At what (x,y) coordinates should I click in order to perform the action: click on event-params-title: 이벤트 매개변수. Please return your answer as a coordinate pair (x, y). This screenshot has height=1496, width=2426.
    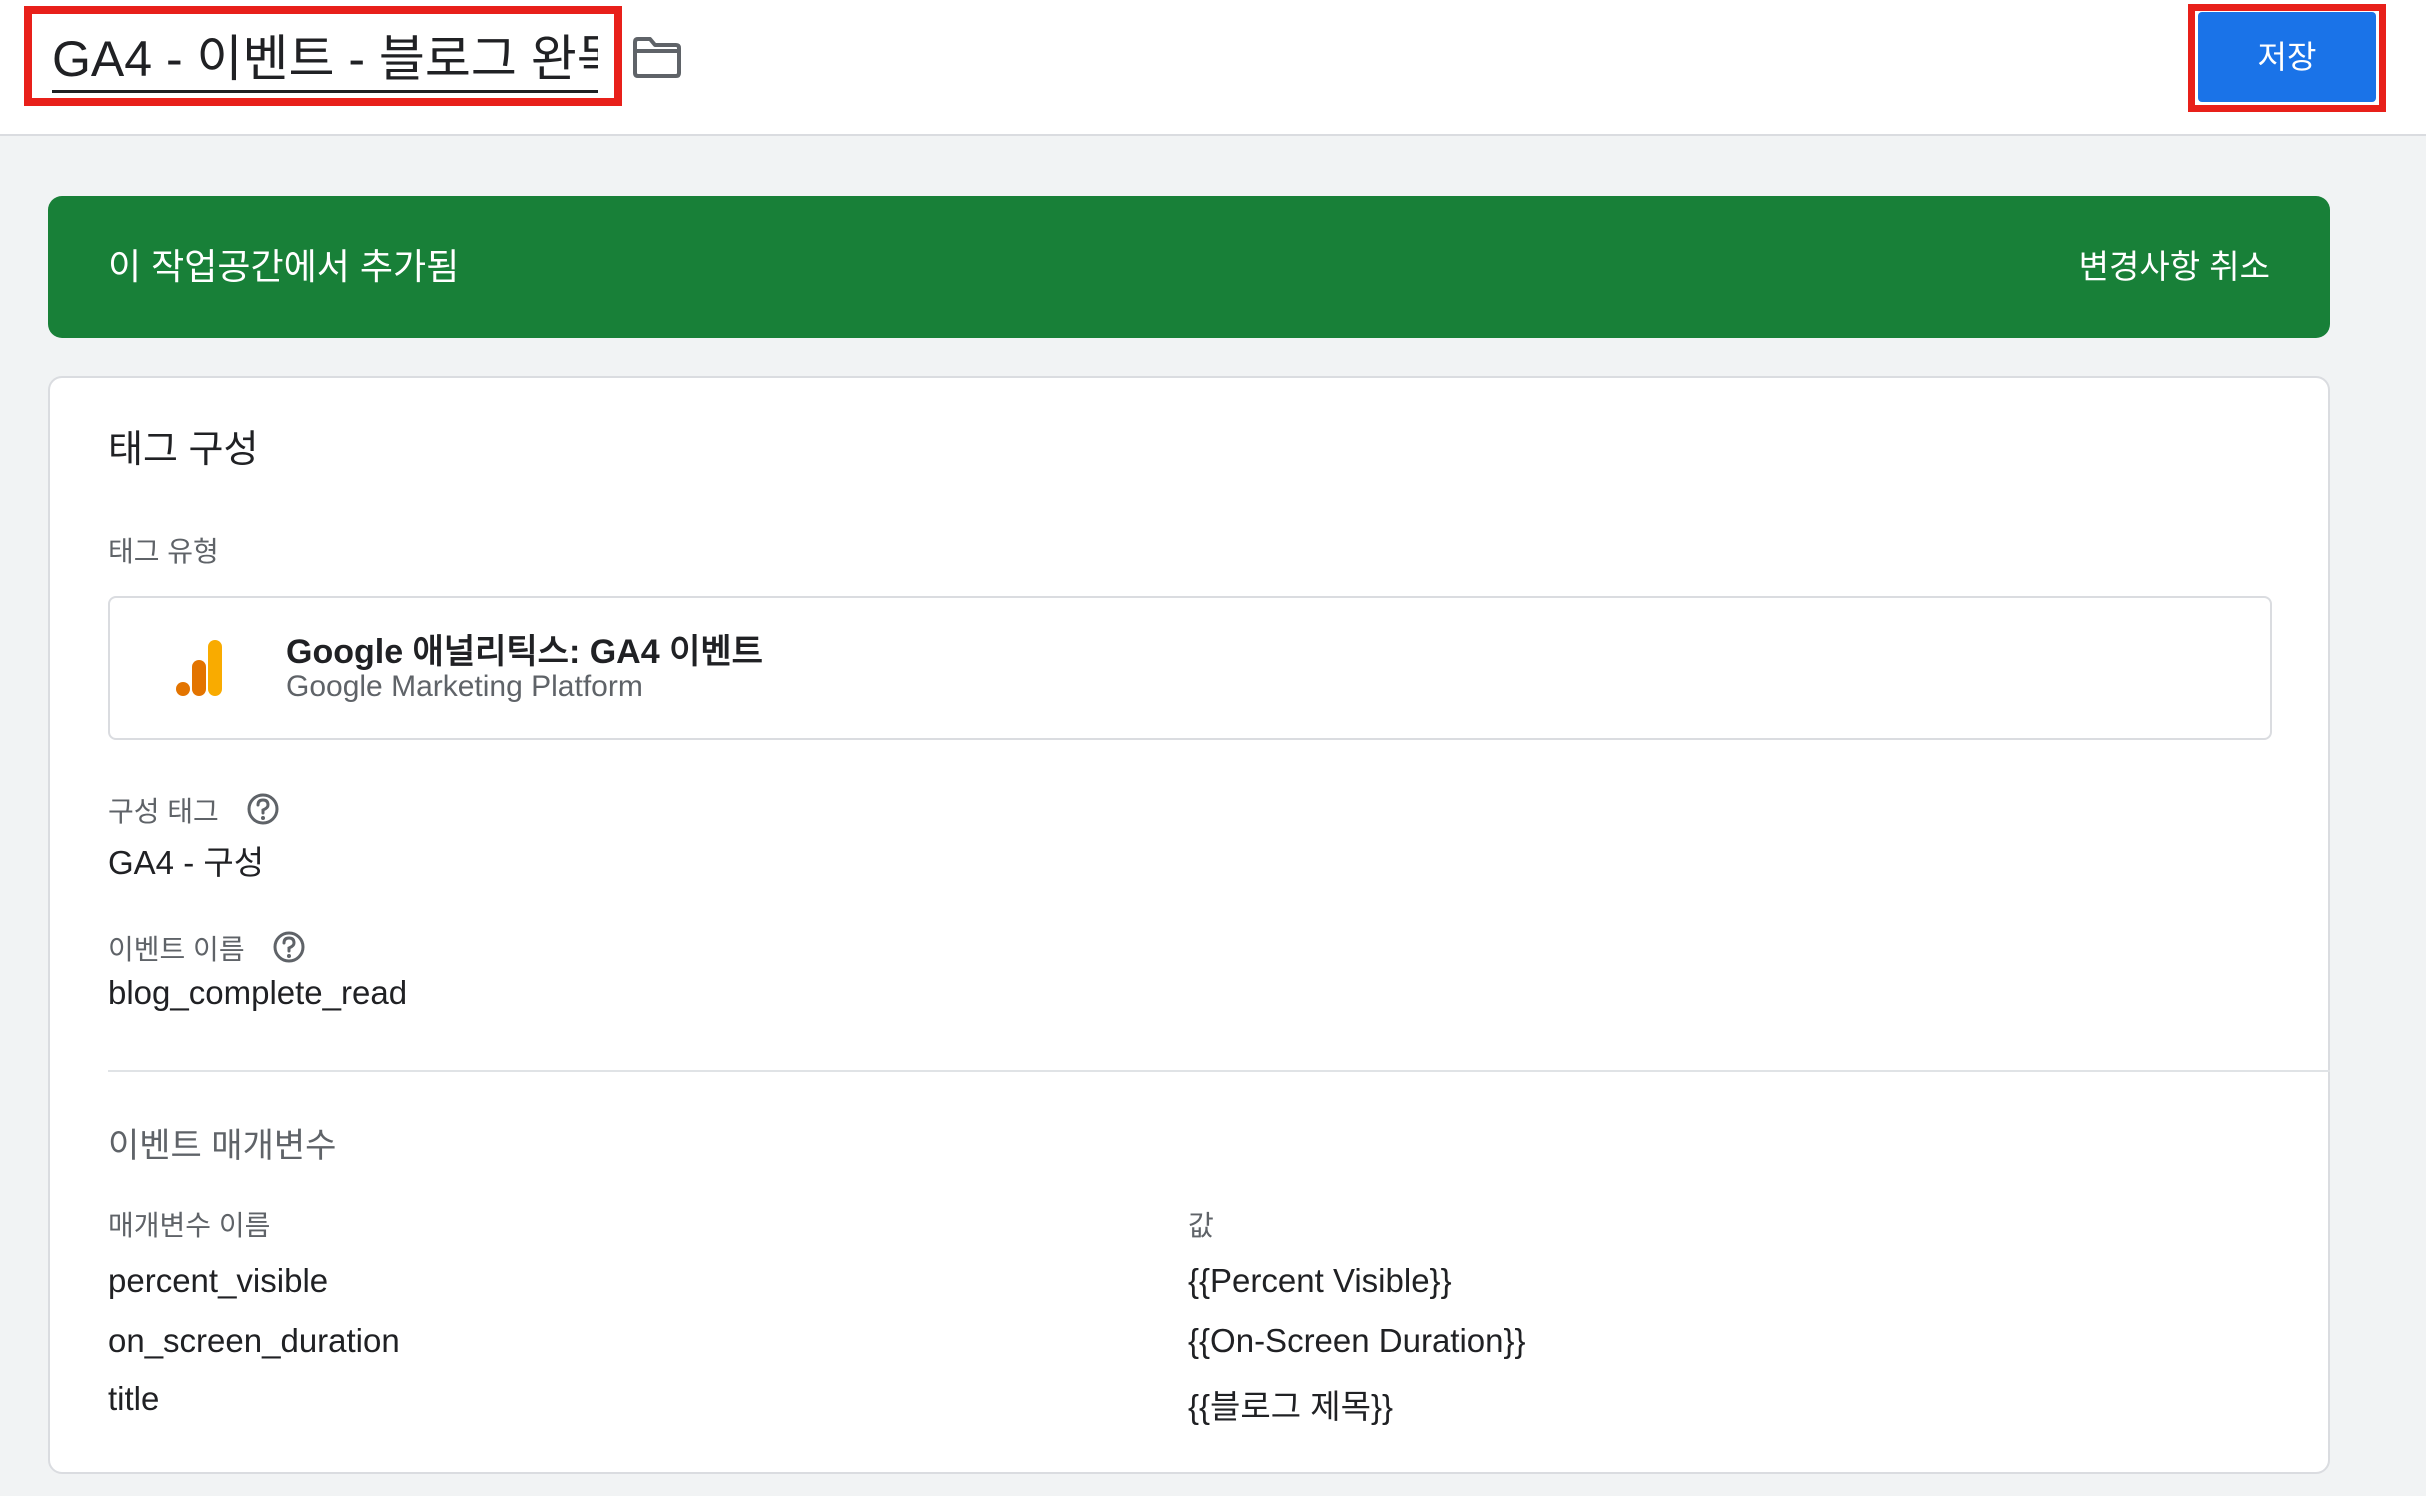
    Looking at the image, I should click on (222, 1146).